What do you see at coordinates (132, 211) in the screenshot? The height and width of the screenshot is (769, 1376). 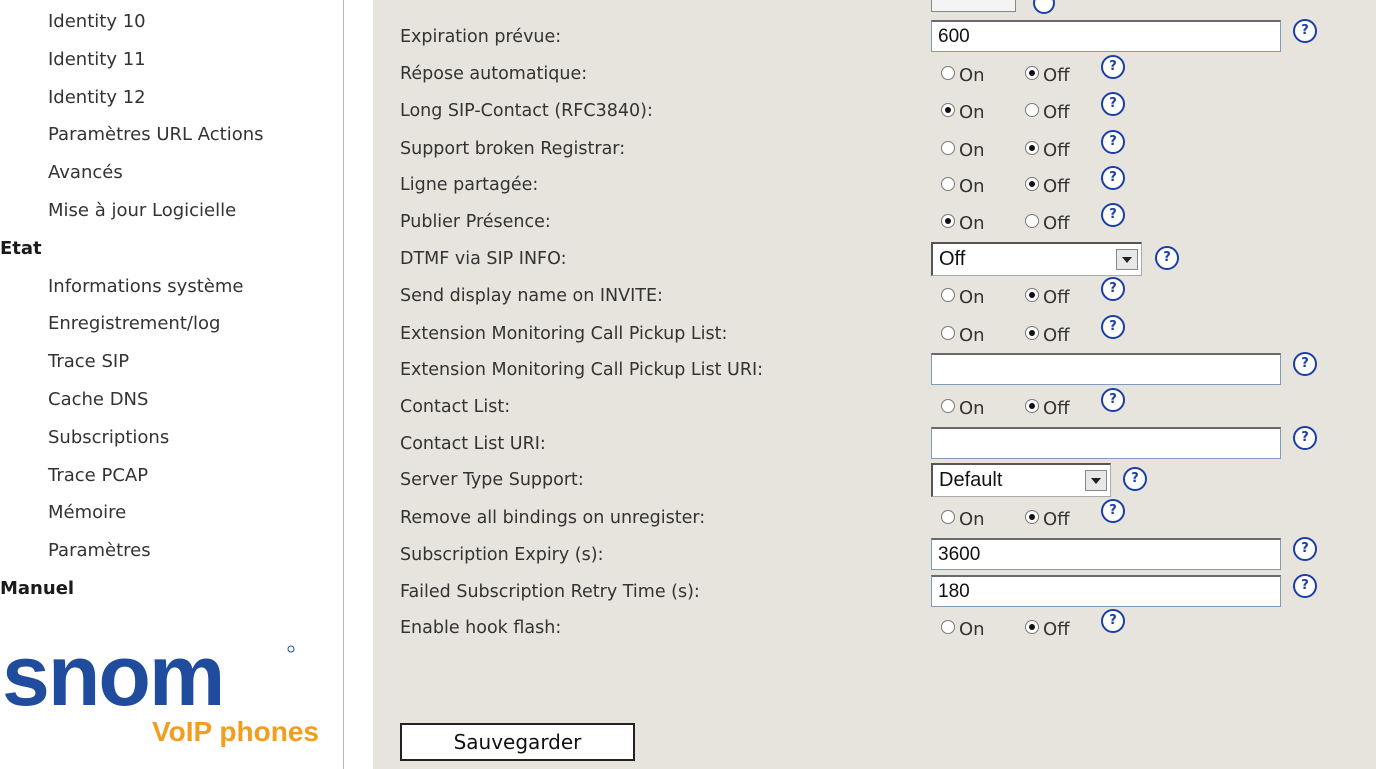 I see `sidebar-item-mise-jour-logicielle: Mise à jour Logicielle` at bounding box center [132, 211].